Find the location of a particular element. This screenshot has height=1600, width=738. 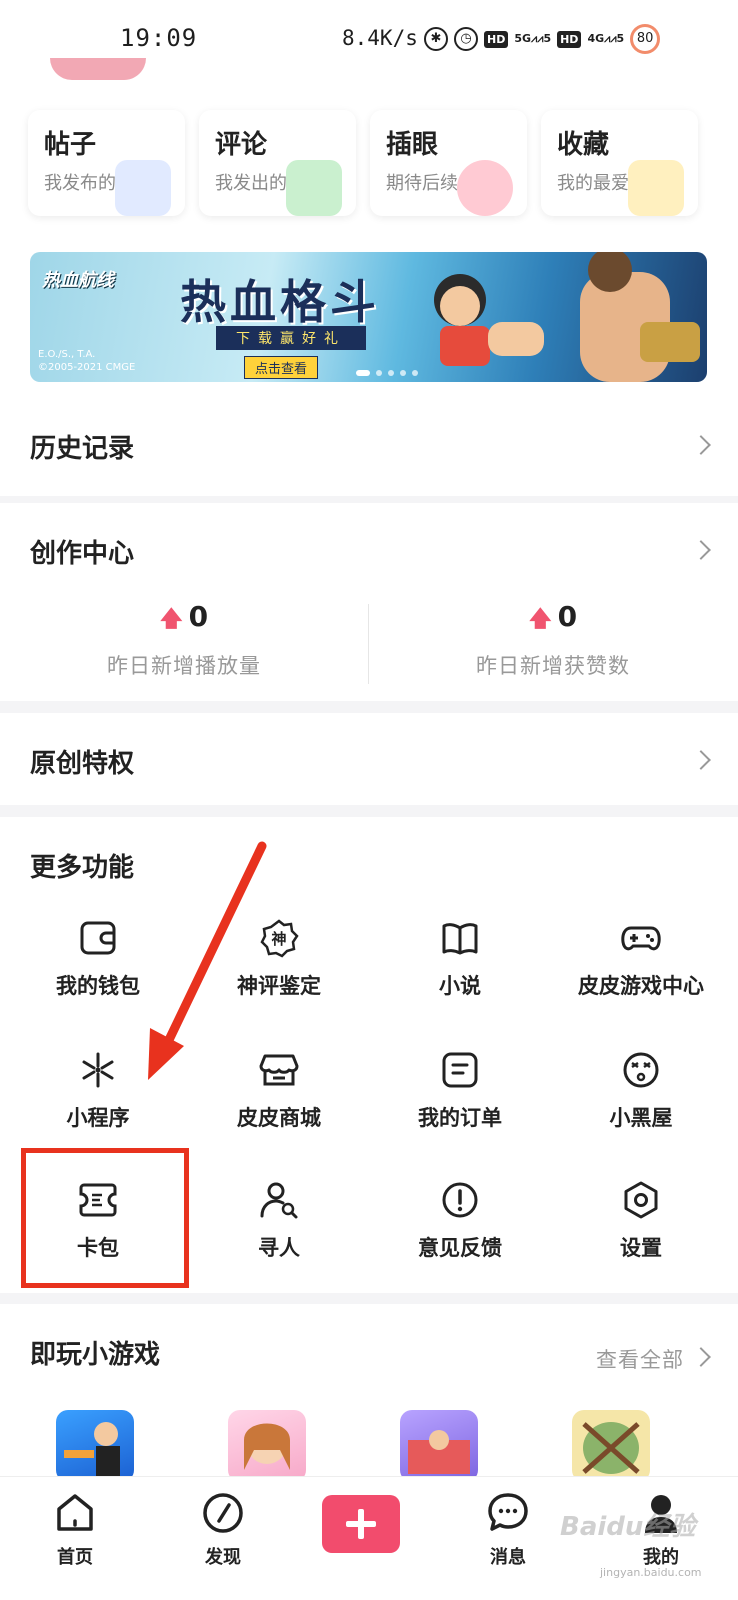

status-icons: ✱ ◷ HD 5G⩘⩘5 HD 4G⩘⩘5 80 is located at coordinates (542, 39).